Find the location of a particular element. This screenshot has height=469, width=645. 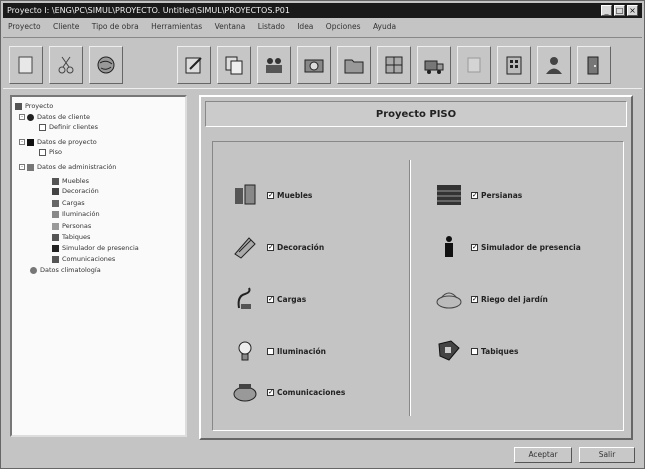

new-button is located at coordinates (26, 65).